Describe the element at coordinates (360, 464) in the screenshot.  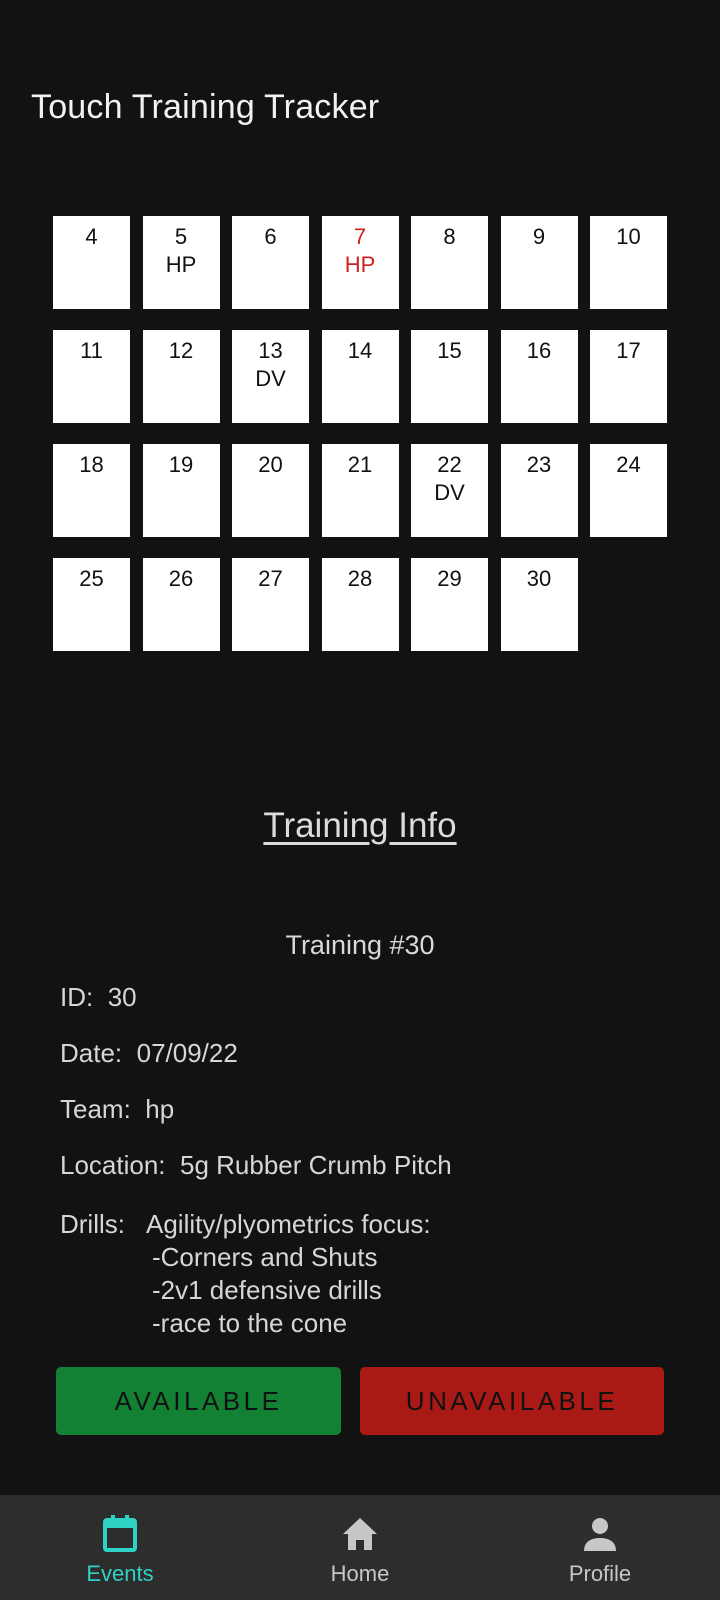
I see `day-number: 21` at that location.